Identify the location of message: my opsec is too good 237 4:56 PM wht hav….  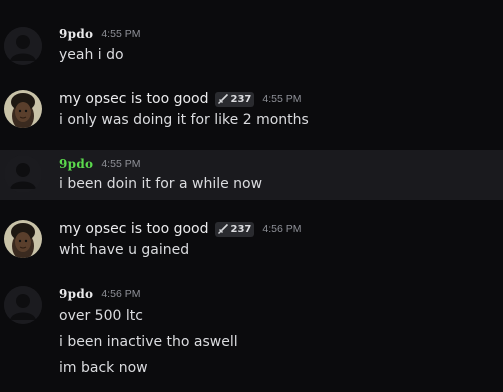
(251, 243).